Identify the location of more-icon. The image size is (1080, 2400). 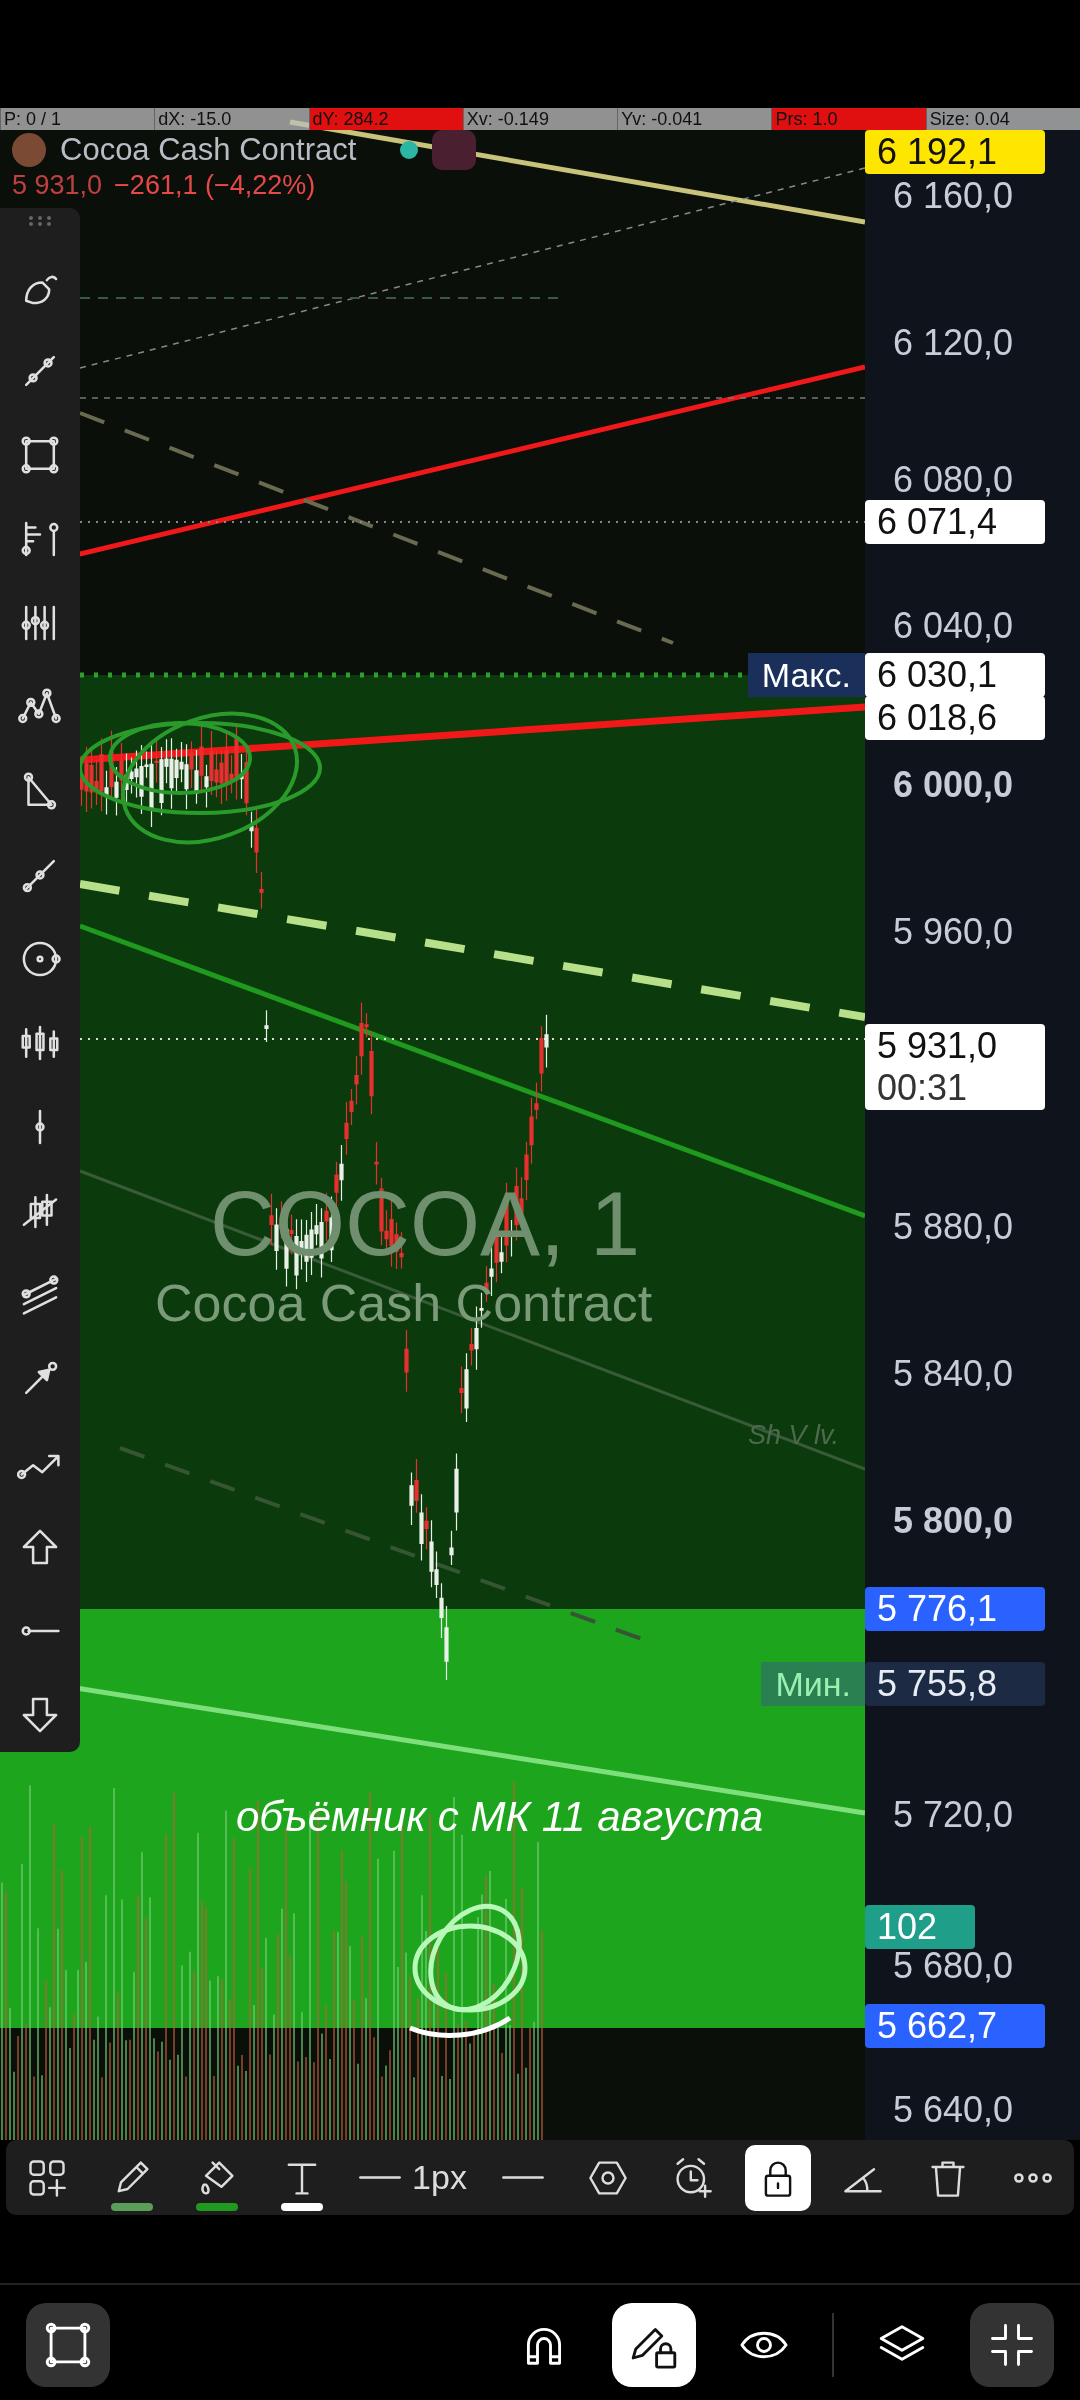
(1033, 2177).